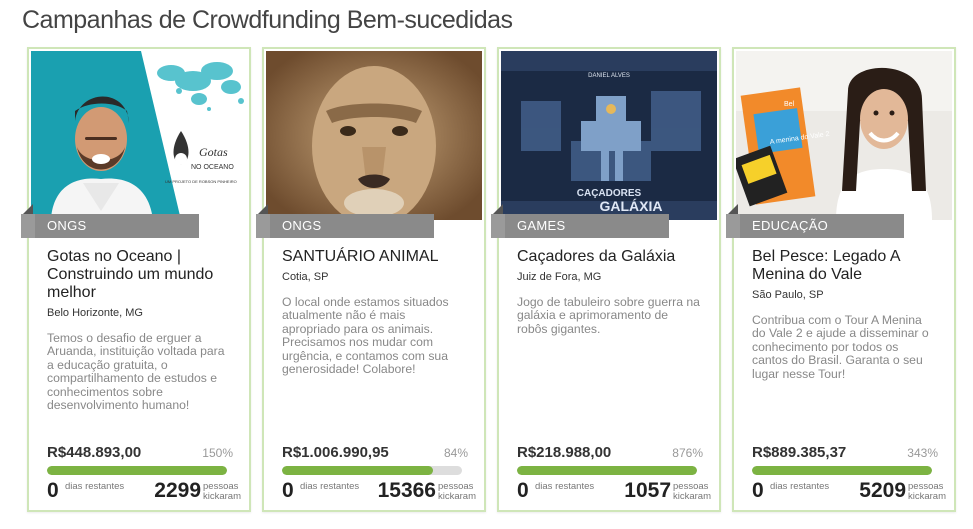 This screenshot has height=529, width=973. I want to click on svg-text: GALÁXIA, so click(631, 206).